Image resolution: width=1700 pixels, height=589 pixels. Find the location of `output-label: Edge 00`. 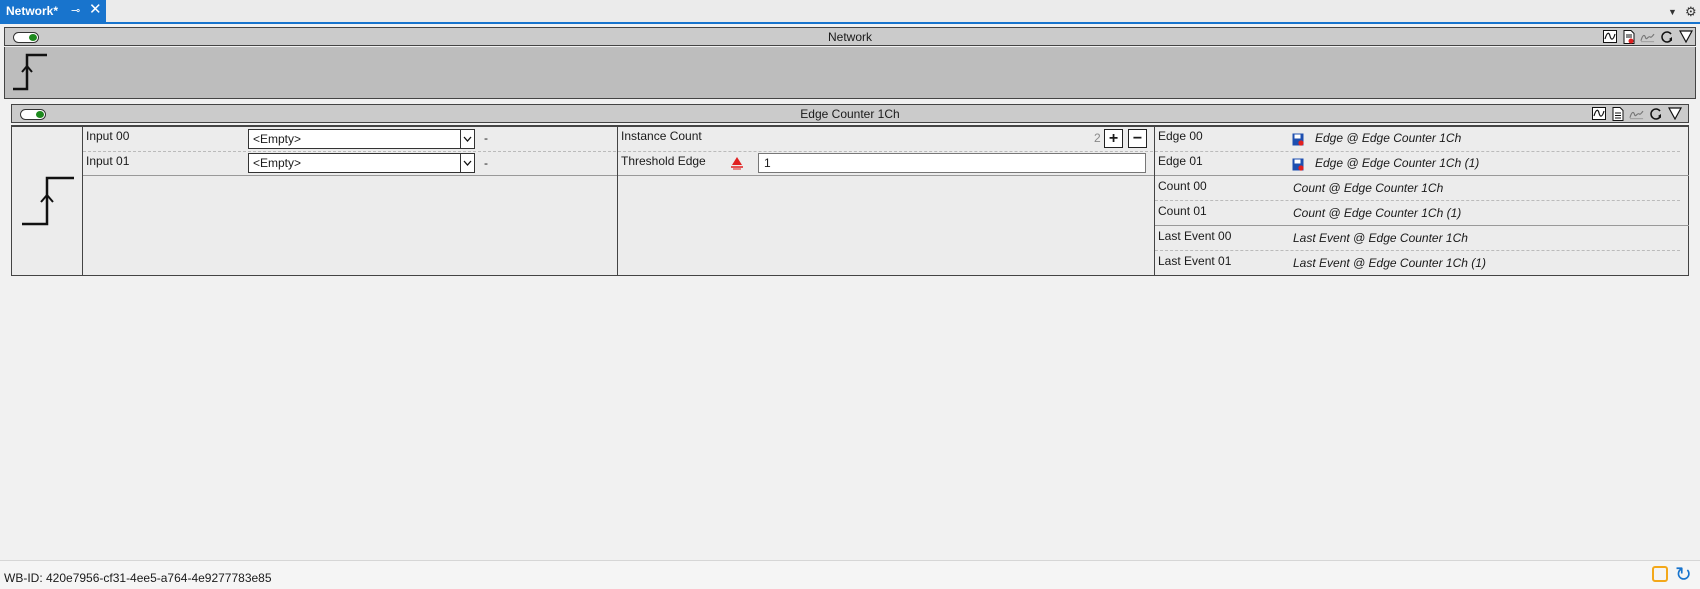

output-label: Edge 00 is located at coordinates (1180, 136).